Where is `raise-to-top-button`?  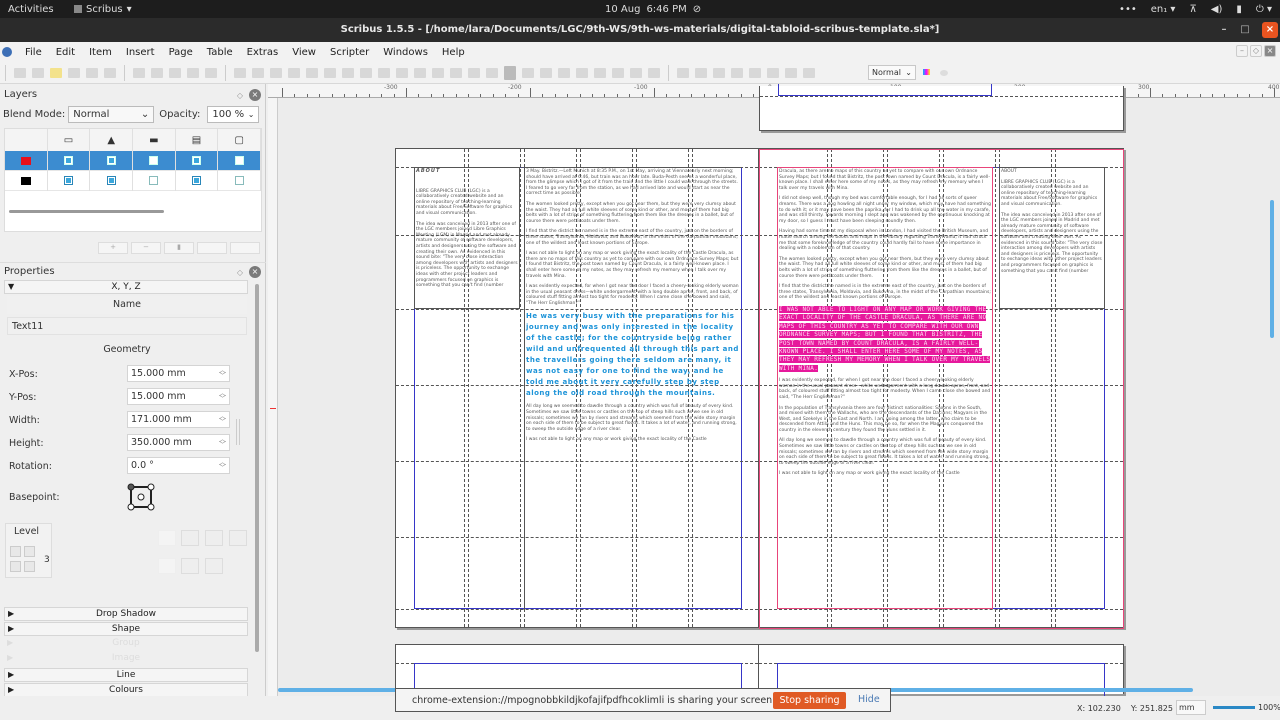
raise-to-top-button is located at coordinates (15, 551).